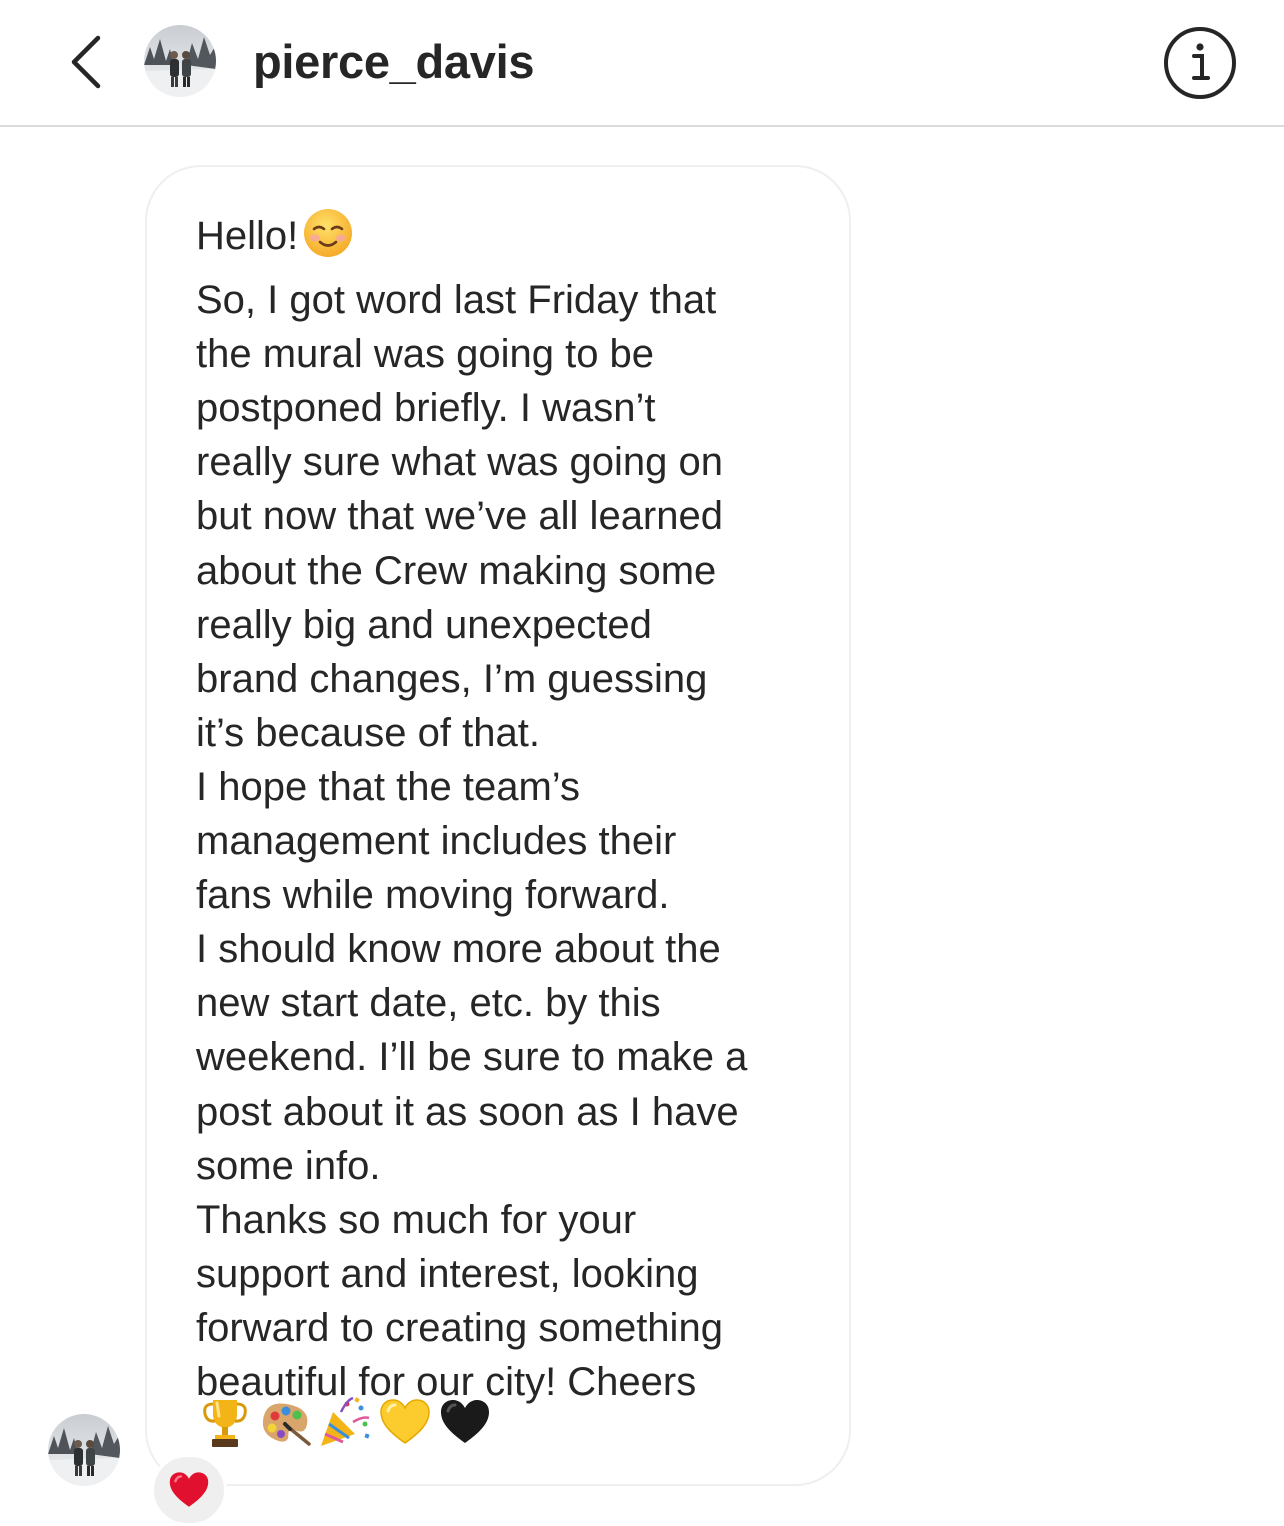 This screenshot has height=1526, width=1284. Describe the element at coordinates (247, 236) in the screenshot. I see `message-line: Hello!` at that location.